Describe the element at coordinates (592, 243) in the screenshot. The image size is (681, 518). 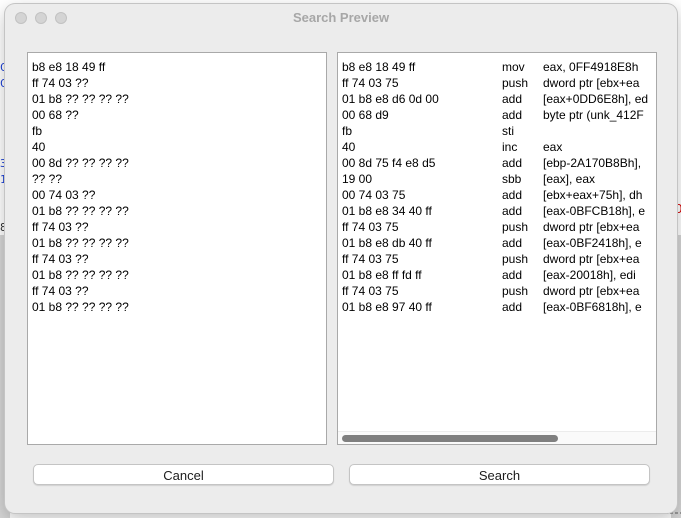
I see `instruction-operands: [eax-0BF2418h], e` at that location.